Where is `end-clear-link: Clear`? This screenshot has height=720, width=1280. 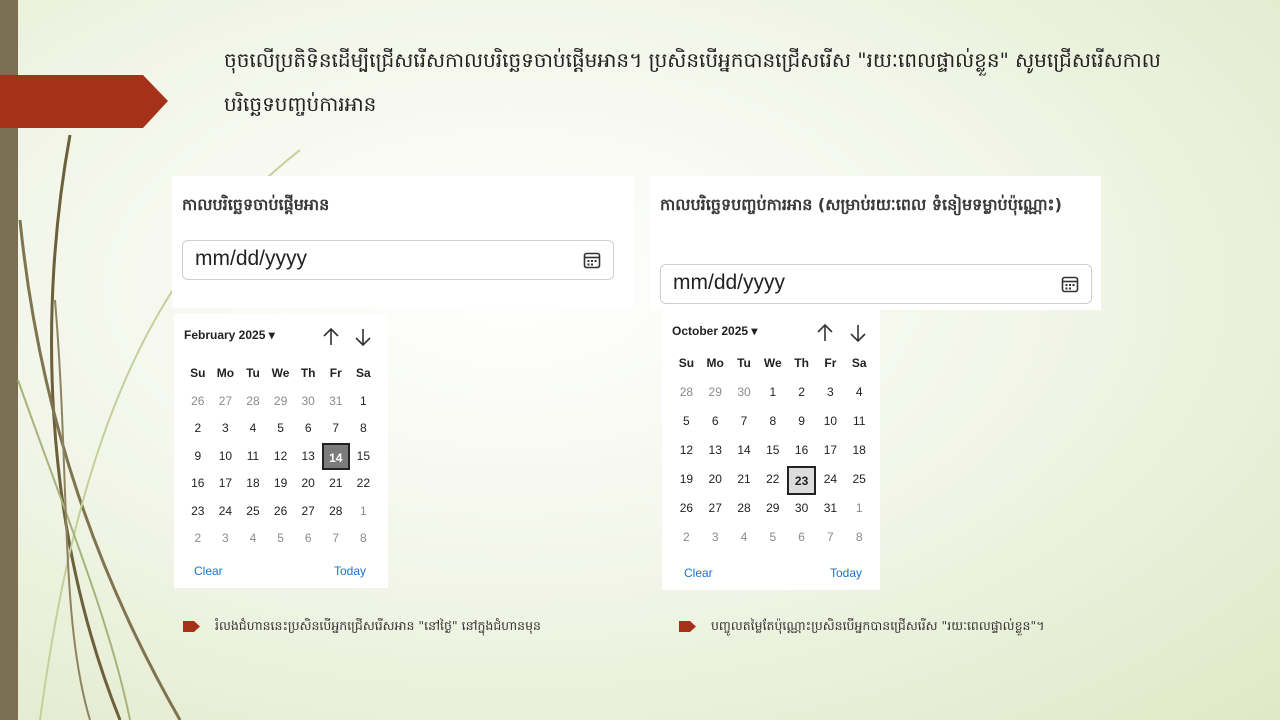 end-clear-link: Clear is located at coordinates (698, 573).